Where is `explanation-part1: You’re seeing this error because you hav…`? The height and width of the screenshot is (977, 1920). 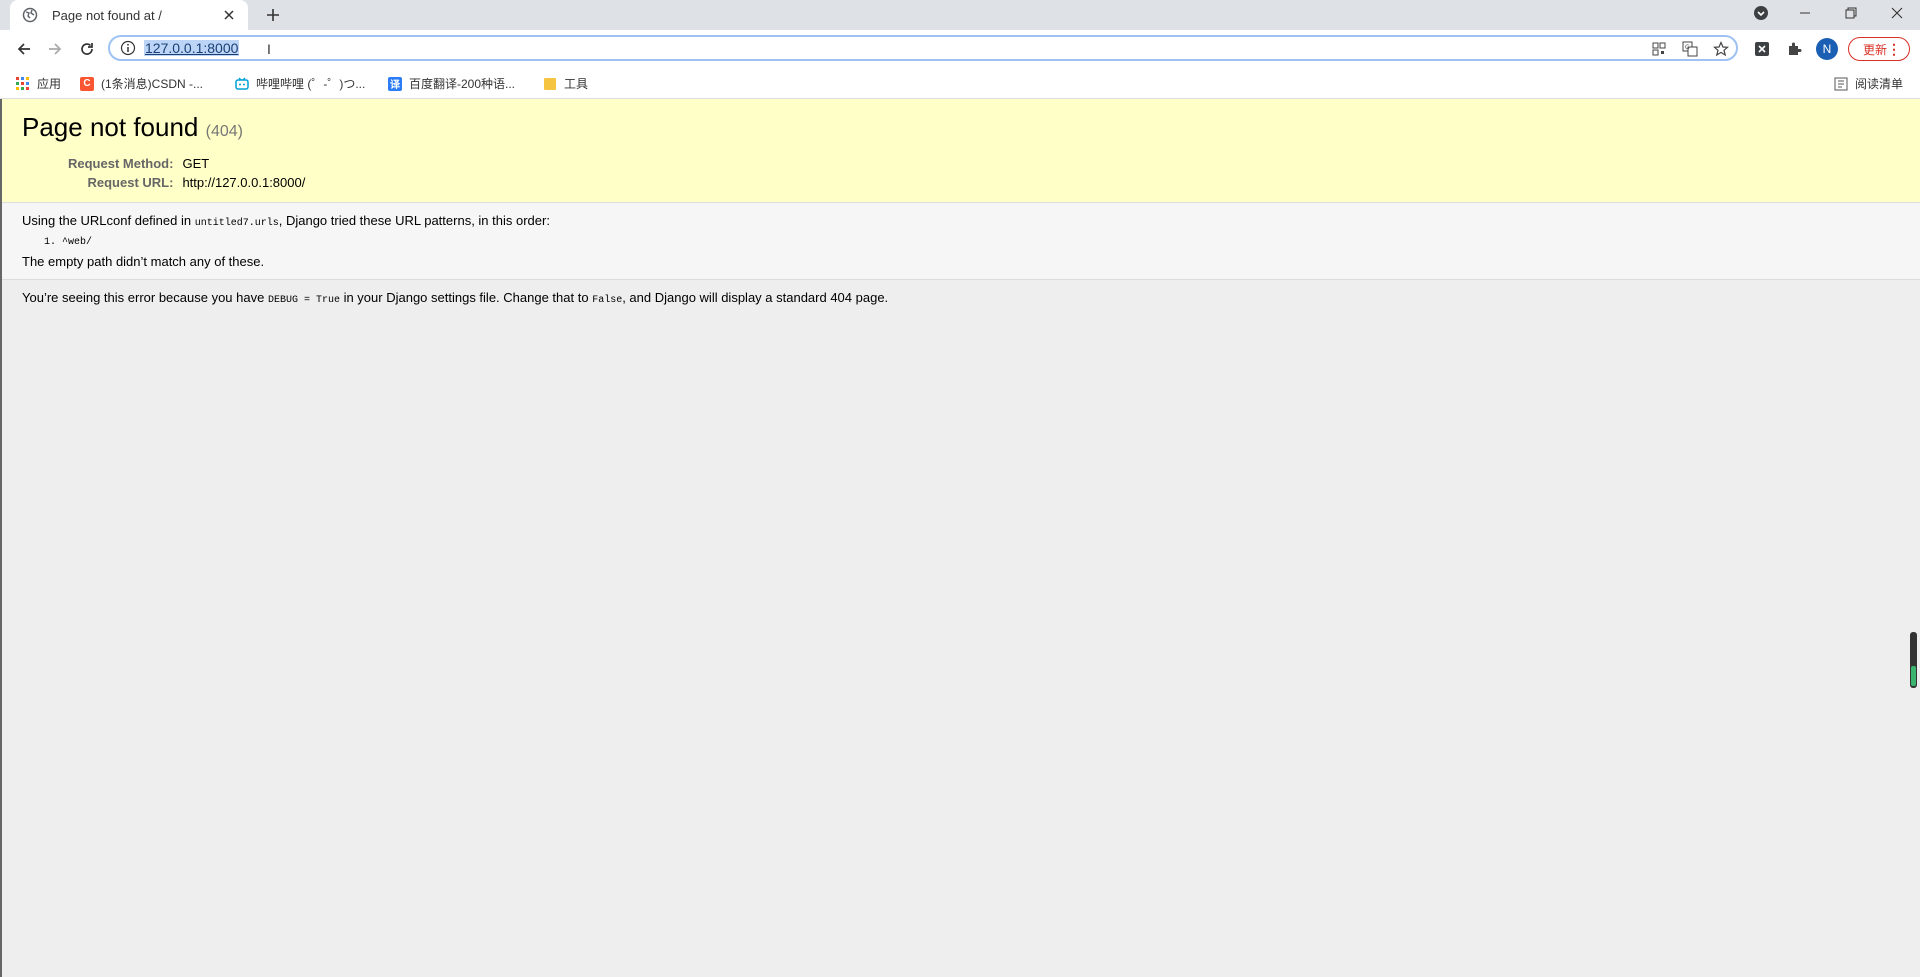 explanation-part1: You’re seeing this error because you hav… is located at coordinates (145, 297).